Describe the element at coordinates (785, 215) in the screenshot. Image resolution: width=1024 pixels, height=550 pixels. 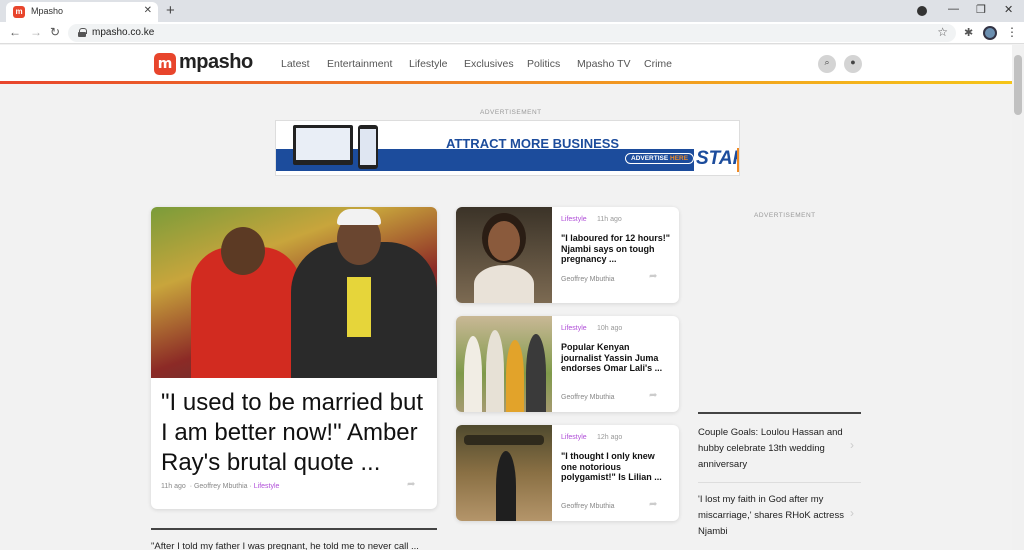
I see `ad-label-side: ADVERTISEMENT` at that location.